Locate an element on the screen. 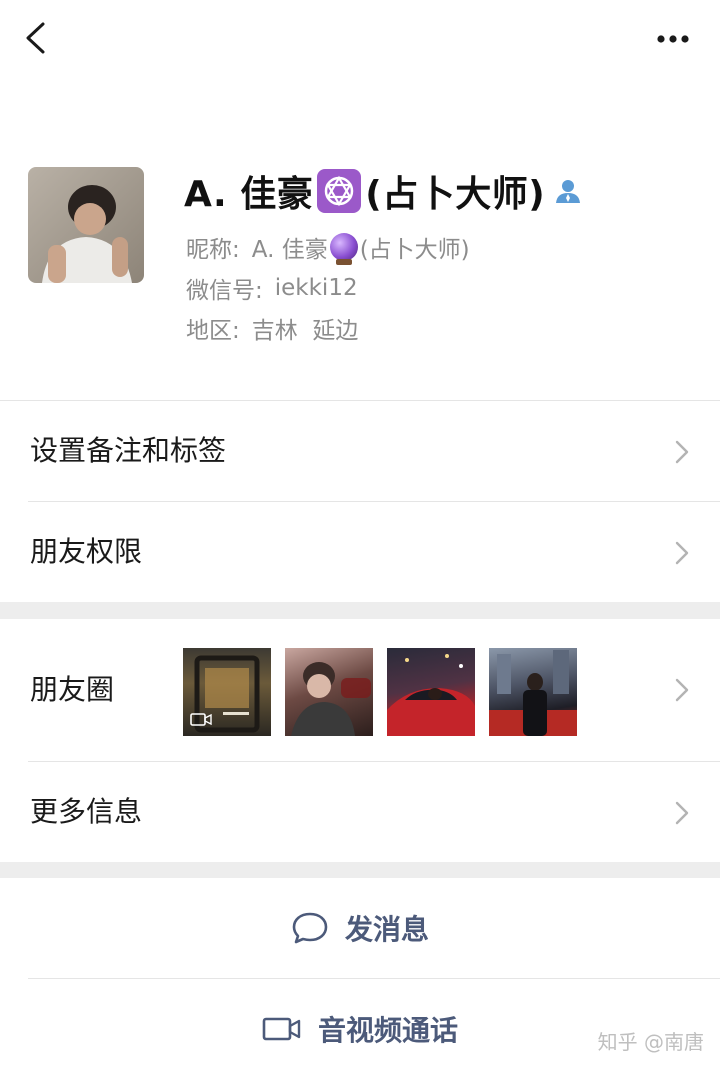  send-message-button: 发消息 is located at coordinates (360, 928).